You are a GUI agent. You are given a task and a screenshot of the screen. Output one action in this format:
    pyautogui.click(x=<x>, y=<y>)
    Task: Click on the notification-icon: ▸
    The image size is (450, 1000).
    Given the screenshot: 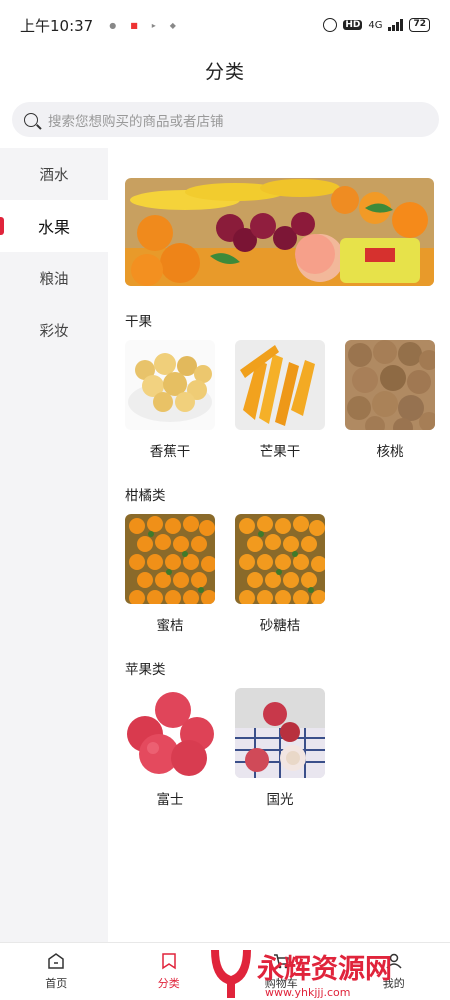 What is the action you would take?
    pyautogui.click(x=153, y=25)
    